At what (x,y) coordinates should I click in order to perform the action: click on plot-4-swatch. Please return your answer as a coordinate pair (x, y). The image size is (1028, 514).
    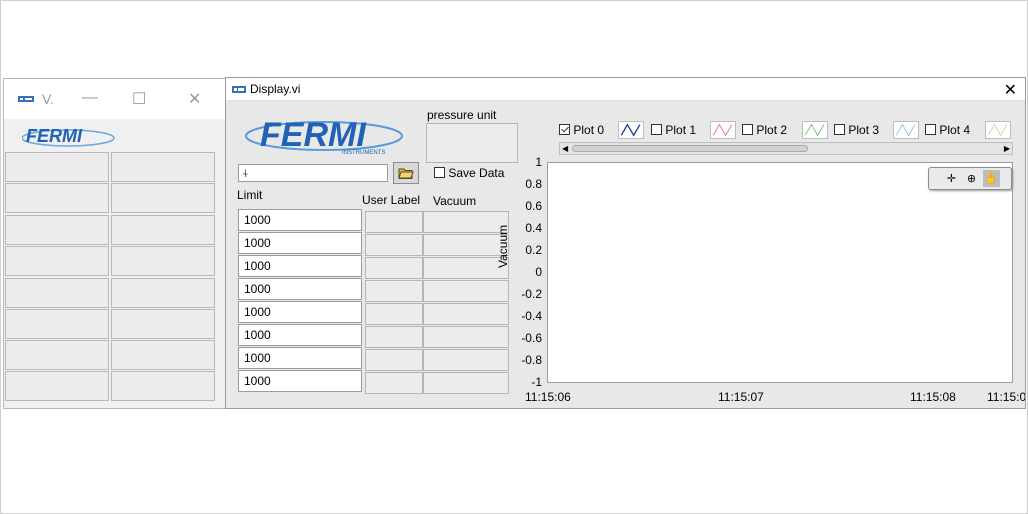
    Looking at the image, I should click on (998, 130).